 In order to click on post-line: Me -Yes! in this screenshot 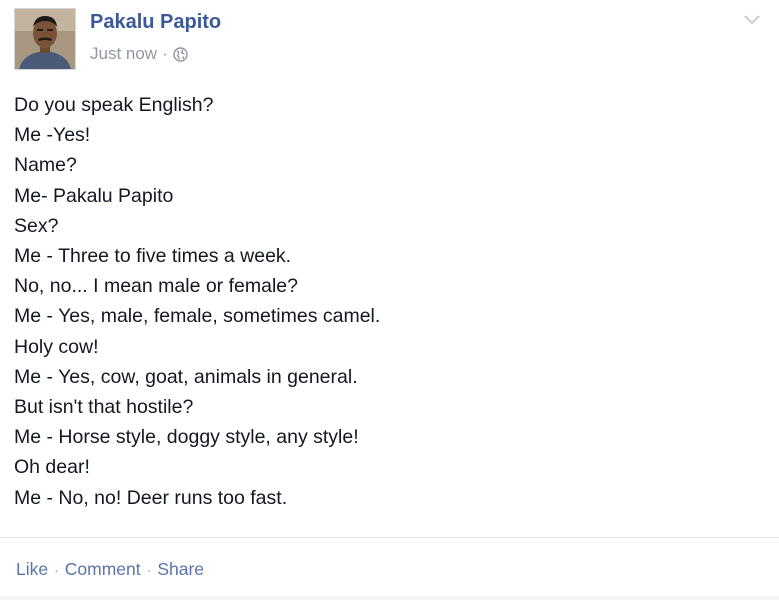, I will do `click(52, 135)`.